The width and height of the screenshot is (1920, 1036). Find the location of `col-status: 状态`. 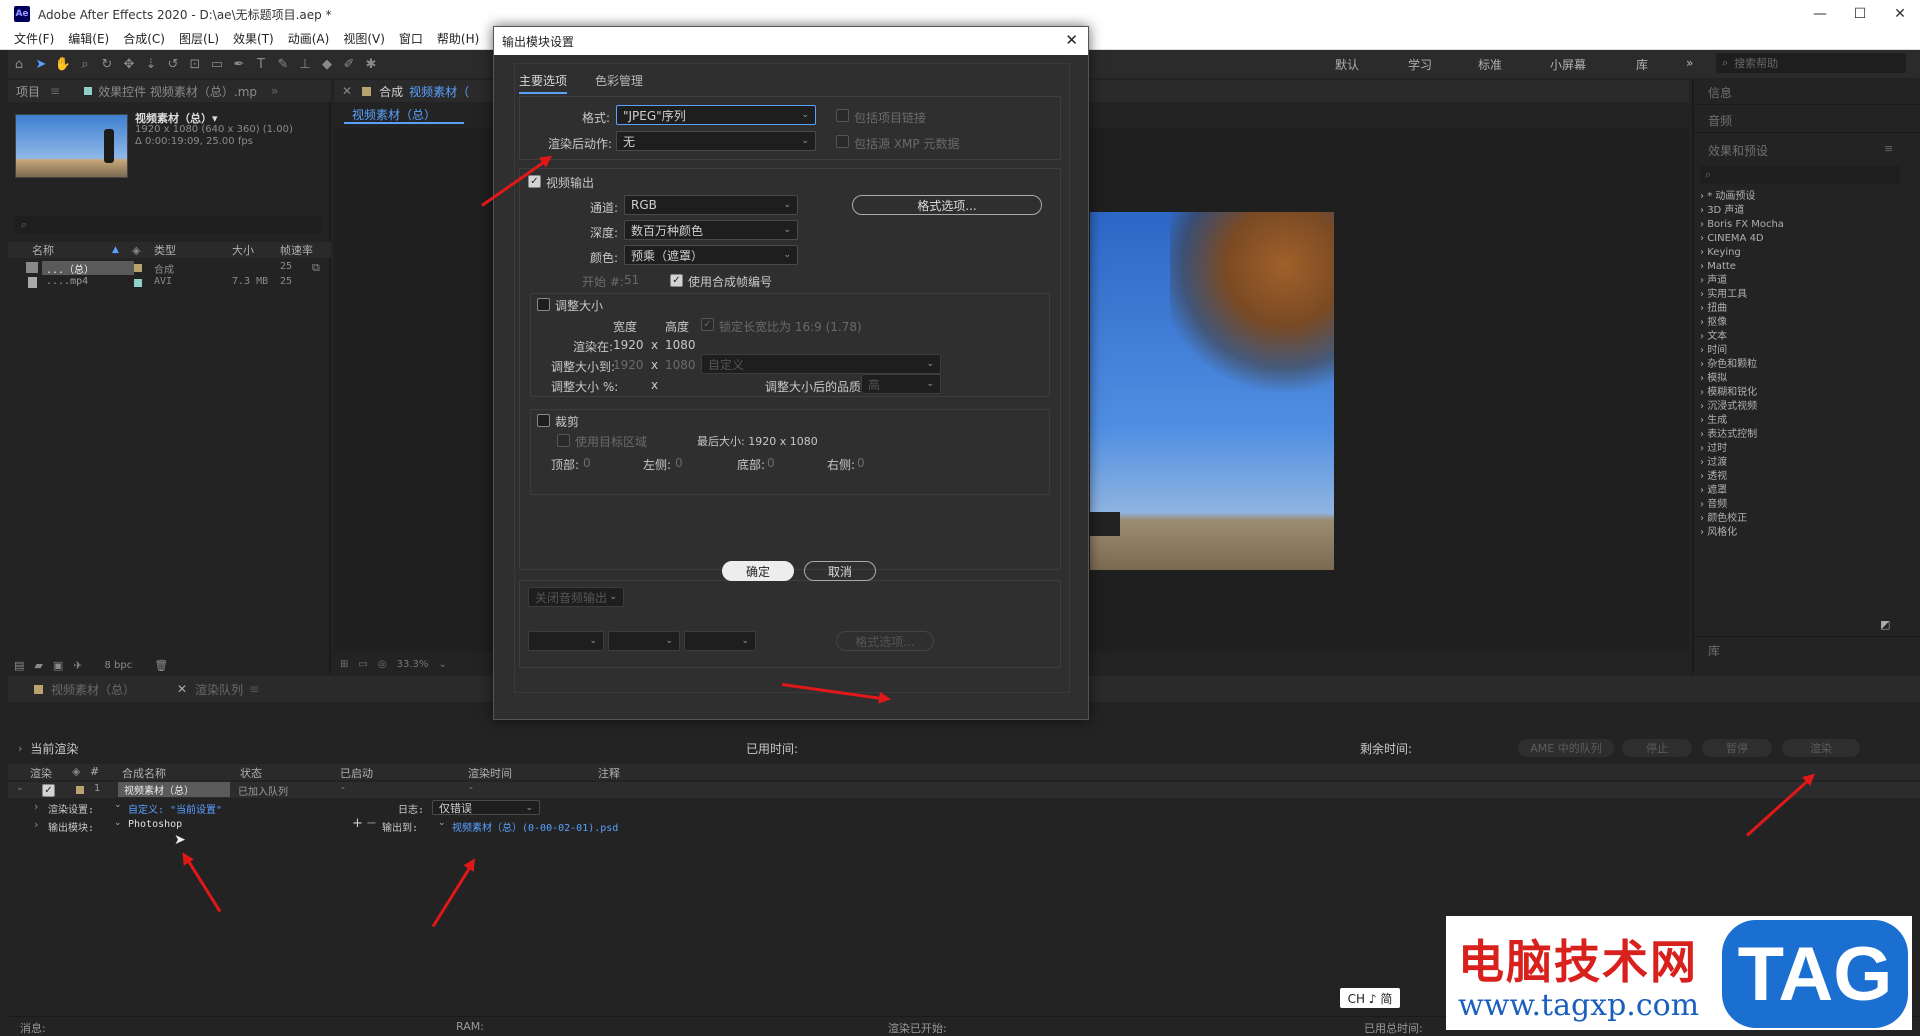

col-status: 状态 is located at coordinates (251, 773).